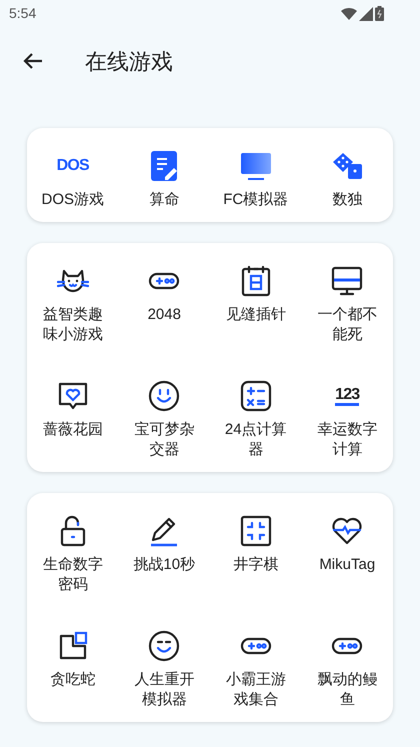 The image size is (420, 747). Describe the element at coordinates (73, 200) in the screenshot. I see `game-label: DOS游戏` at that location.